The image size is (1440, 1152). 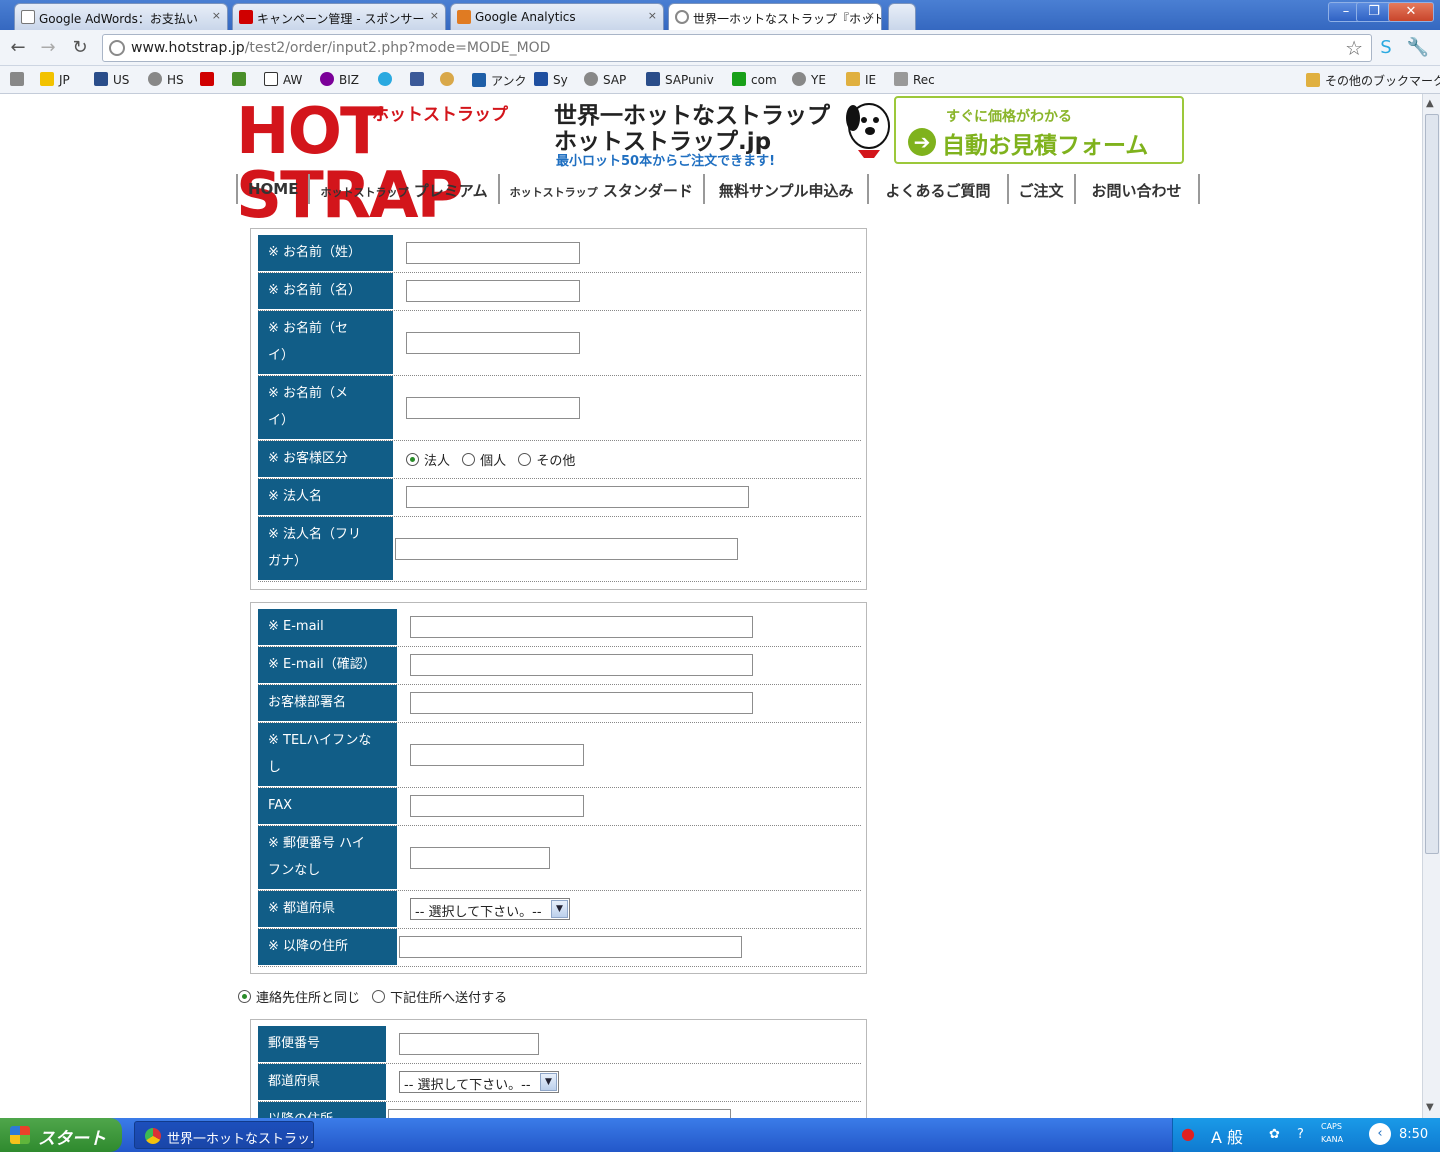 I want to click on radio-other-address, so click(x=379, y=996).